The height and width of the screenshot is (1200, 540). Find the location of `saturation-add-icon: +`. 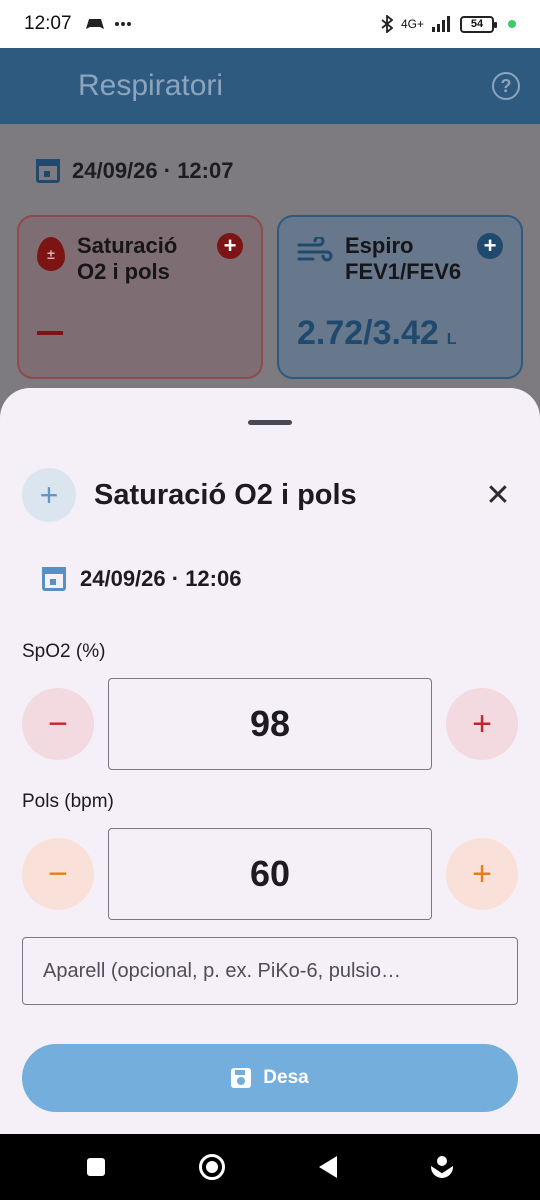

saturation-add-icon: + is located at coordinates (230, 246).